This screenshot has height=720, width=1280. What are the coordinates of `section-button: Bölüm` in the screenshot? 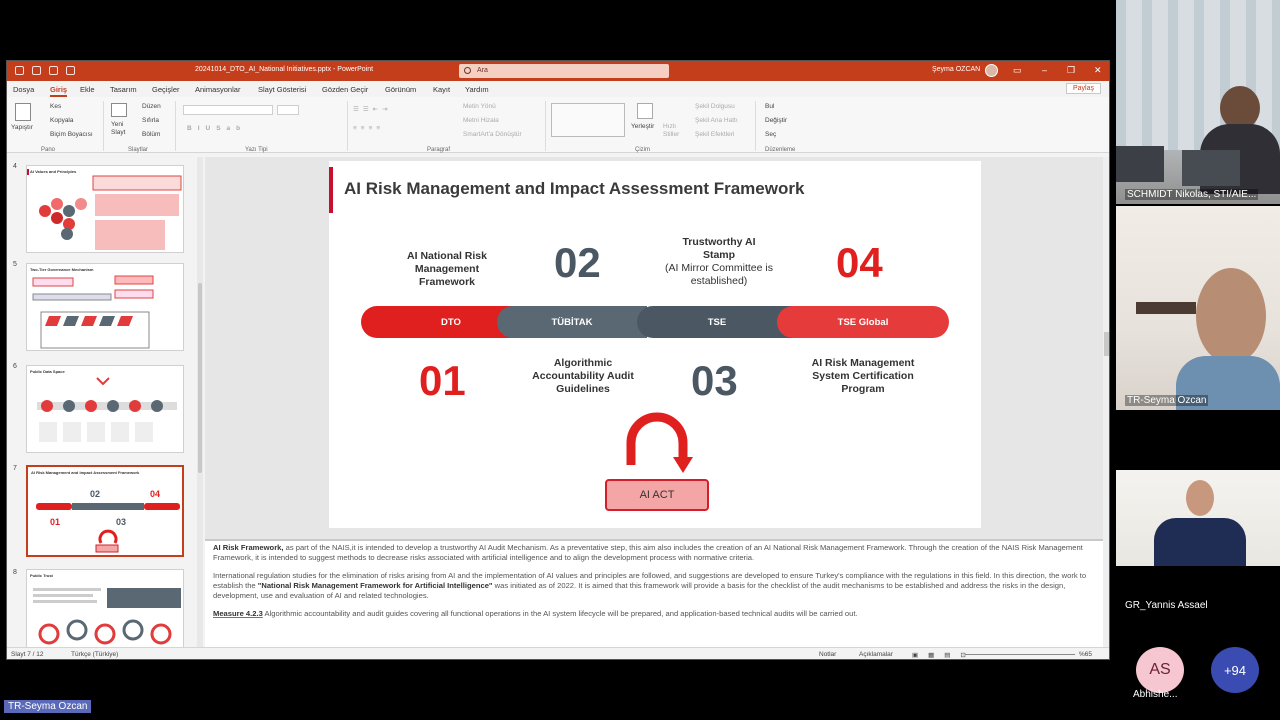 It's located at (151, 134).